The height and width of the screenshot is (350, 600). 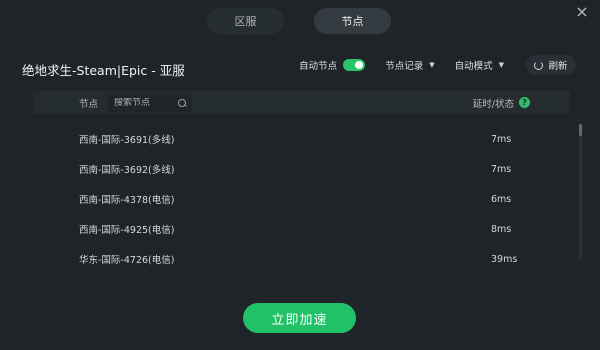 What do you see at coordinates (558, 66) in the screenshot?
I see `refresh-label: 刷新` at bounding box center [558, 66].